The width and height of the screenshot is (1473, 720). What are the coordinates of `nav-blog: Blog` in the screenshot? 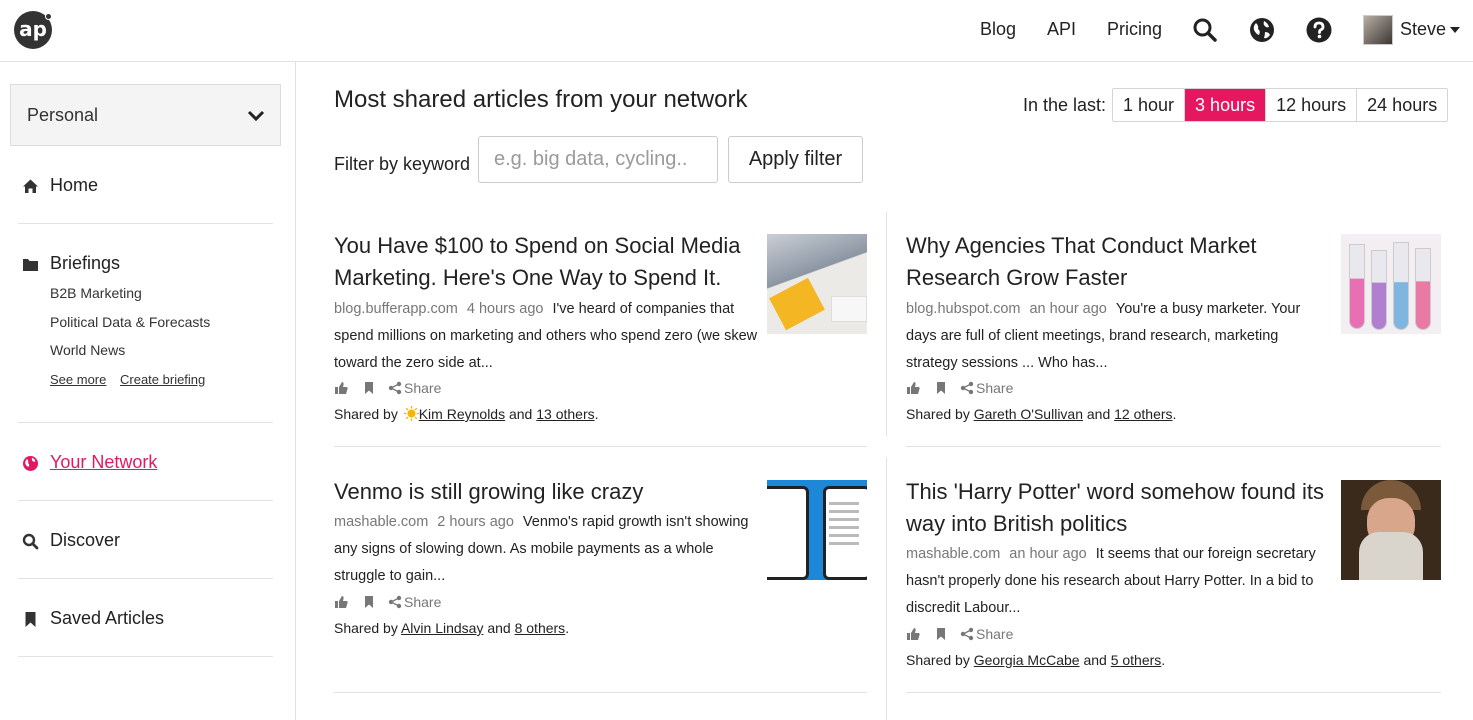 It's located at (998, 29).